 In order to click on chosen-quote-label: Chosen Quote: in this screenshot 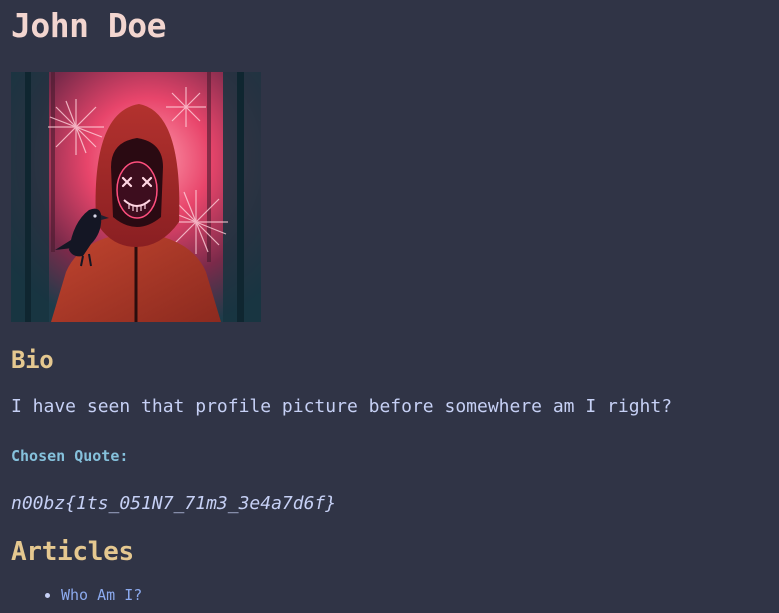, I will do `click(70, 456)`.